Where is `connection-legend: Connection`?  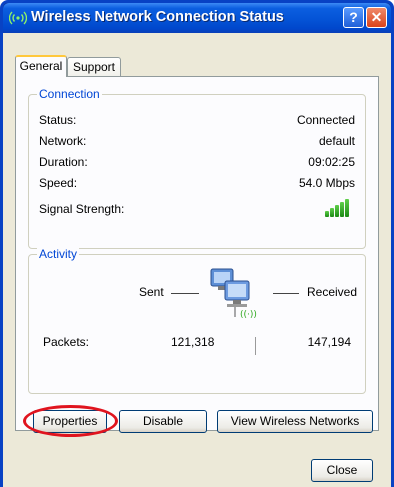 connection-legend: Connection is located at coordinates (69, 94).